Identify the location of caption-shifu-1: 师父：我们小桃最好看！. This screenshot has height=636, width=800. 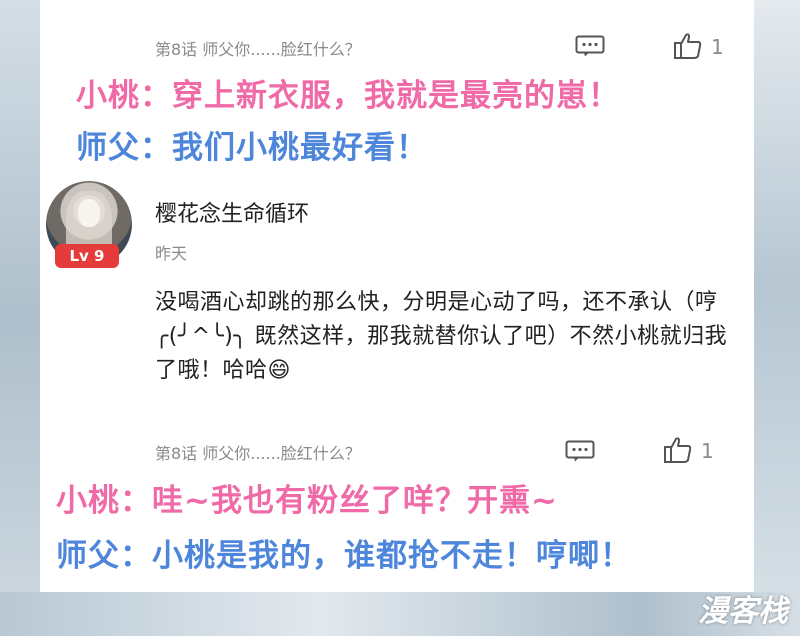
(252, 148).